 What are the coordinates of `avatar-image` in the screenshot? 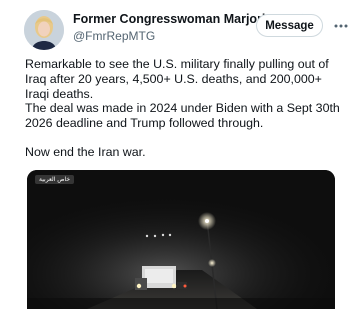 It's located at (44, 30).